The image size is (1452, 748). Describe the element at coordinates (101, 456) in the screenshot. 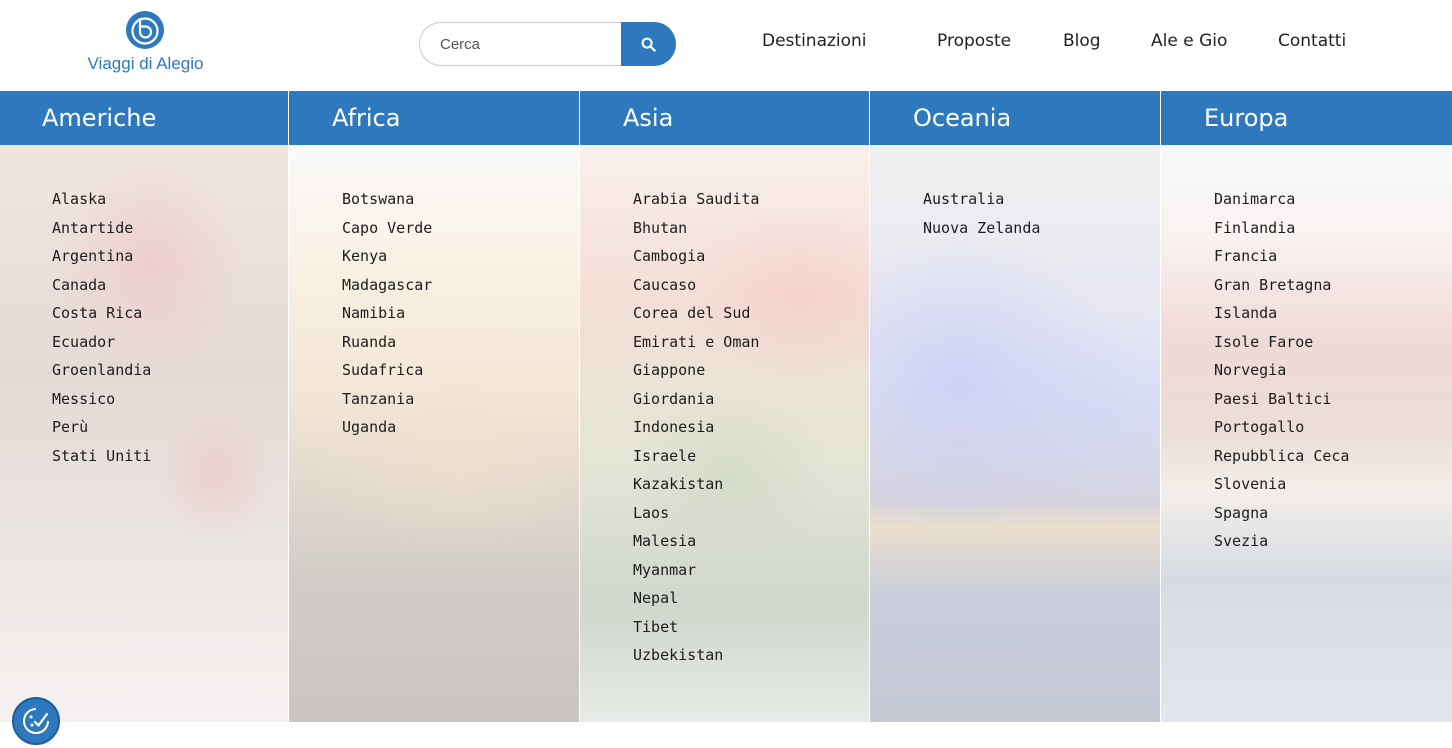

I see `country-link: Stati Uniti` at that location.